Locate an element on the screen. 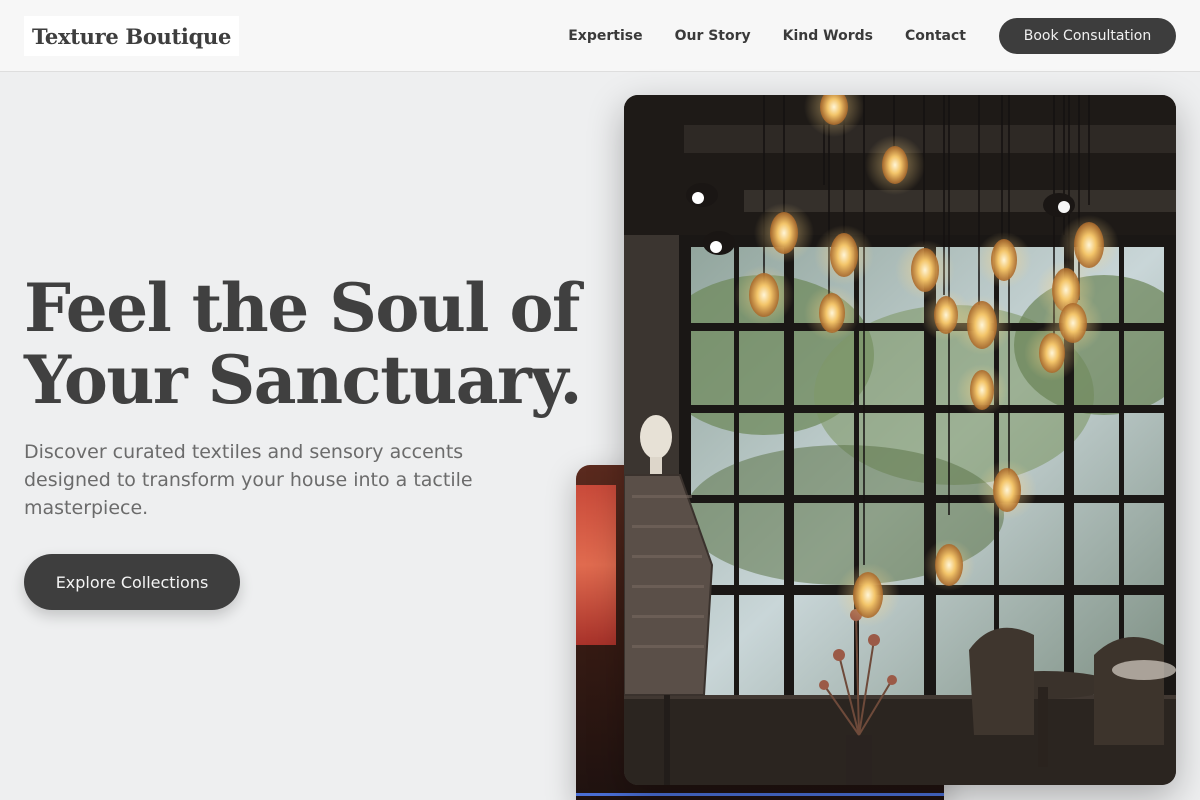  brand-logo: Texture Boutique is located at coordinates (132, 36).